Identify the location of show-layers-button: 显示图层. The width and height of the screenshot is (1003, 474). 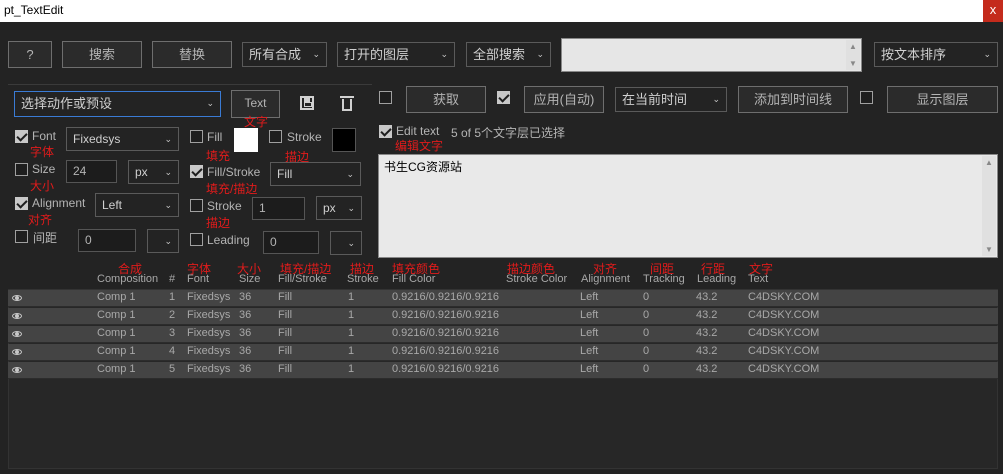
(942, 99).